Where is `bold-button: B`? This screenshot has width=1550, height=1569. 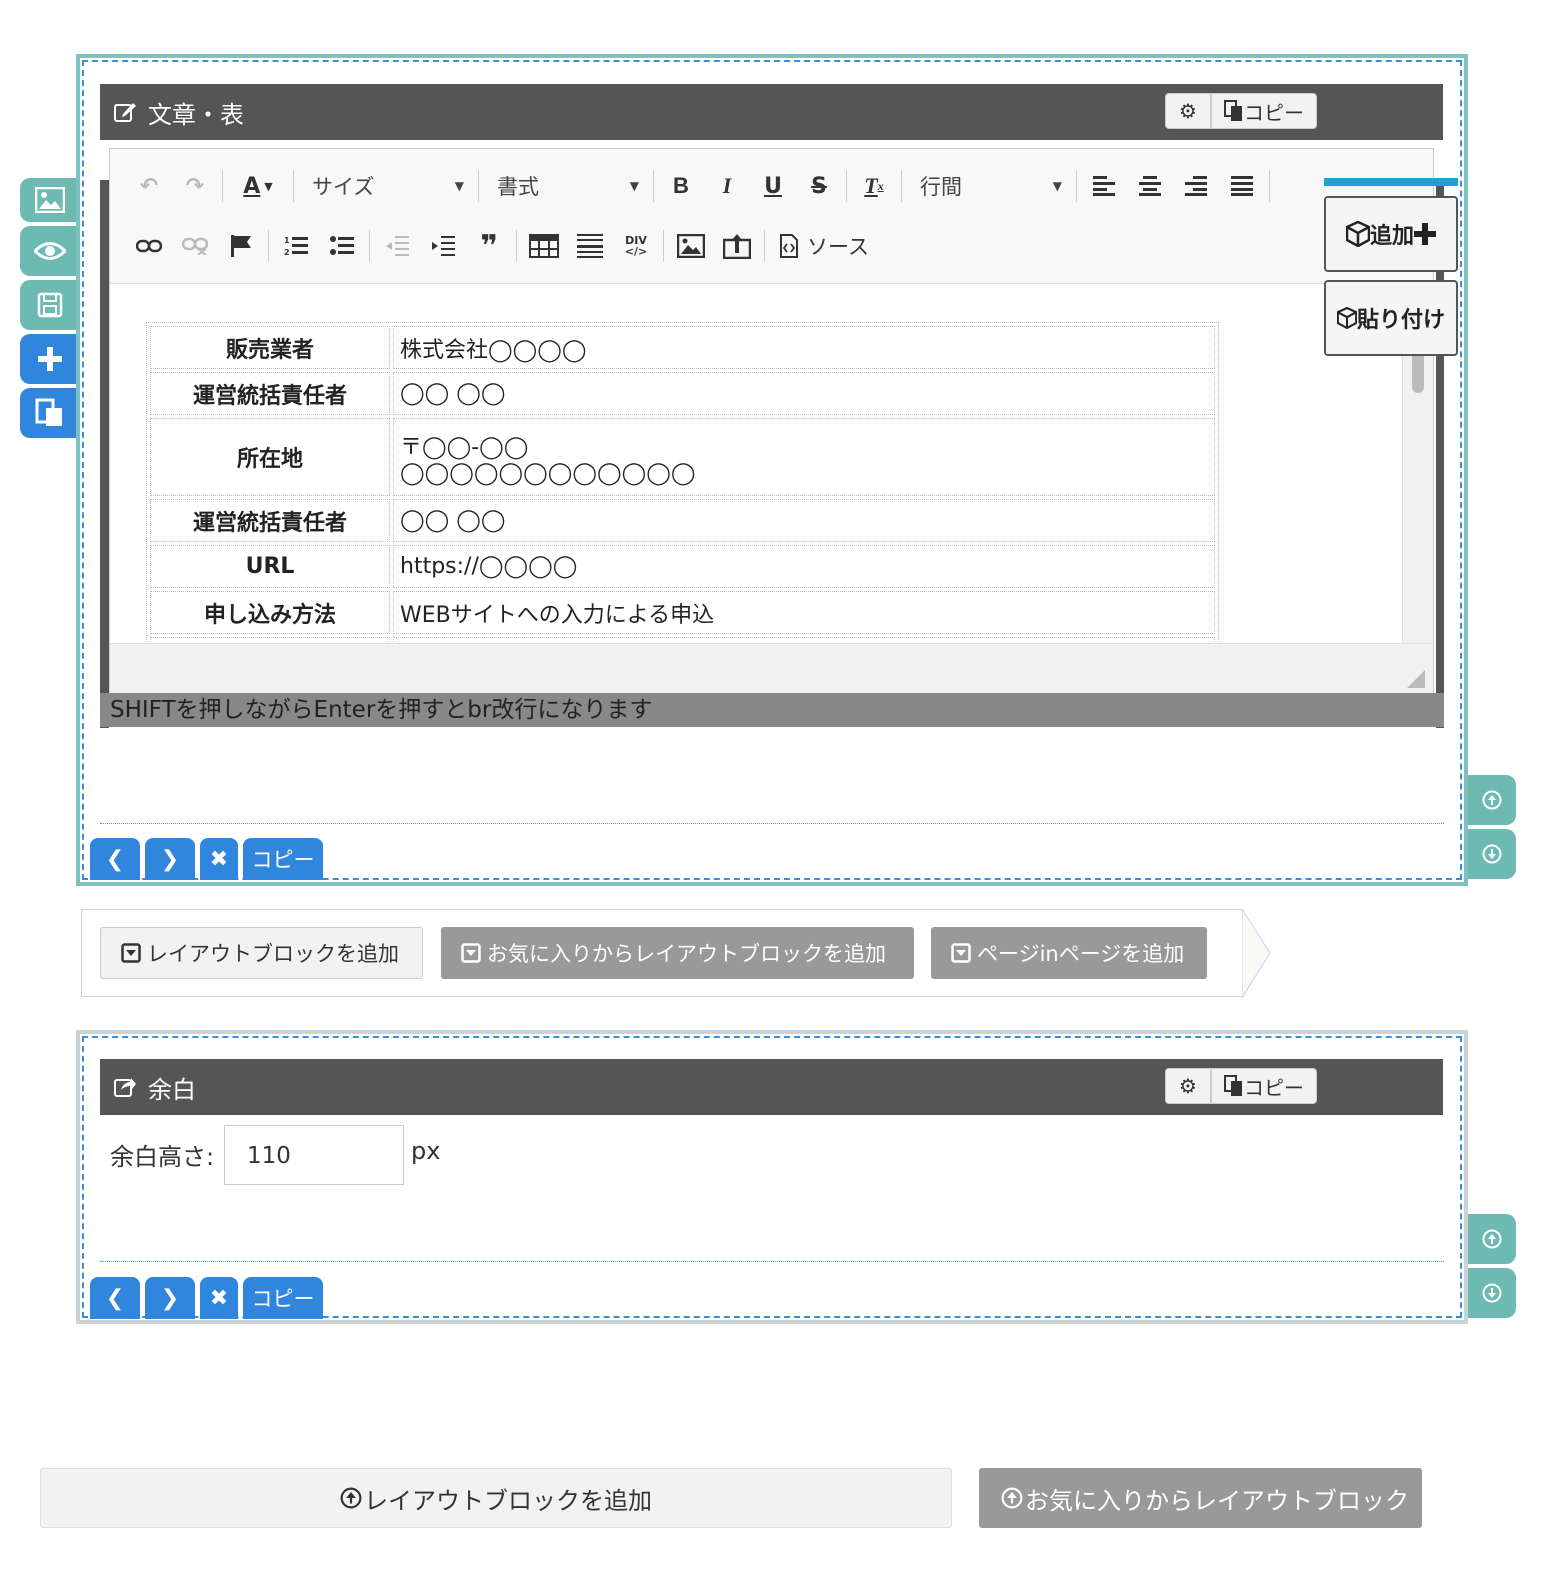 bold-button: B is located at coordinates (681, 186).